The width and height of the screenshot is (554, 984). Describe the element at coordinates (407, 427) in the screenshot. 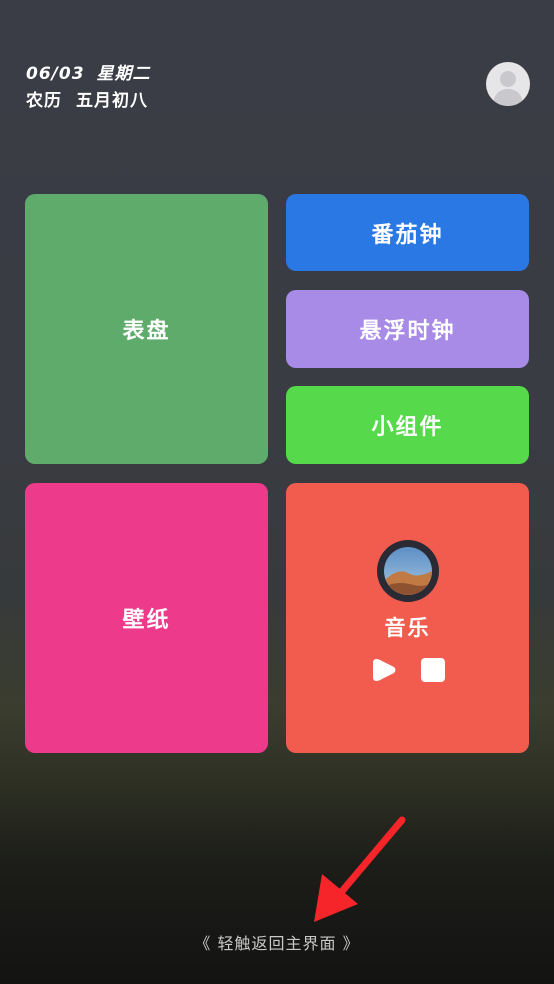

I see `widget-label: 小组件` at that location.